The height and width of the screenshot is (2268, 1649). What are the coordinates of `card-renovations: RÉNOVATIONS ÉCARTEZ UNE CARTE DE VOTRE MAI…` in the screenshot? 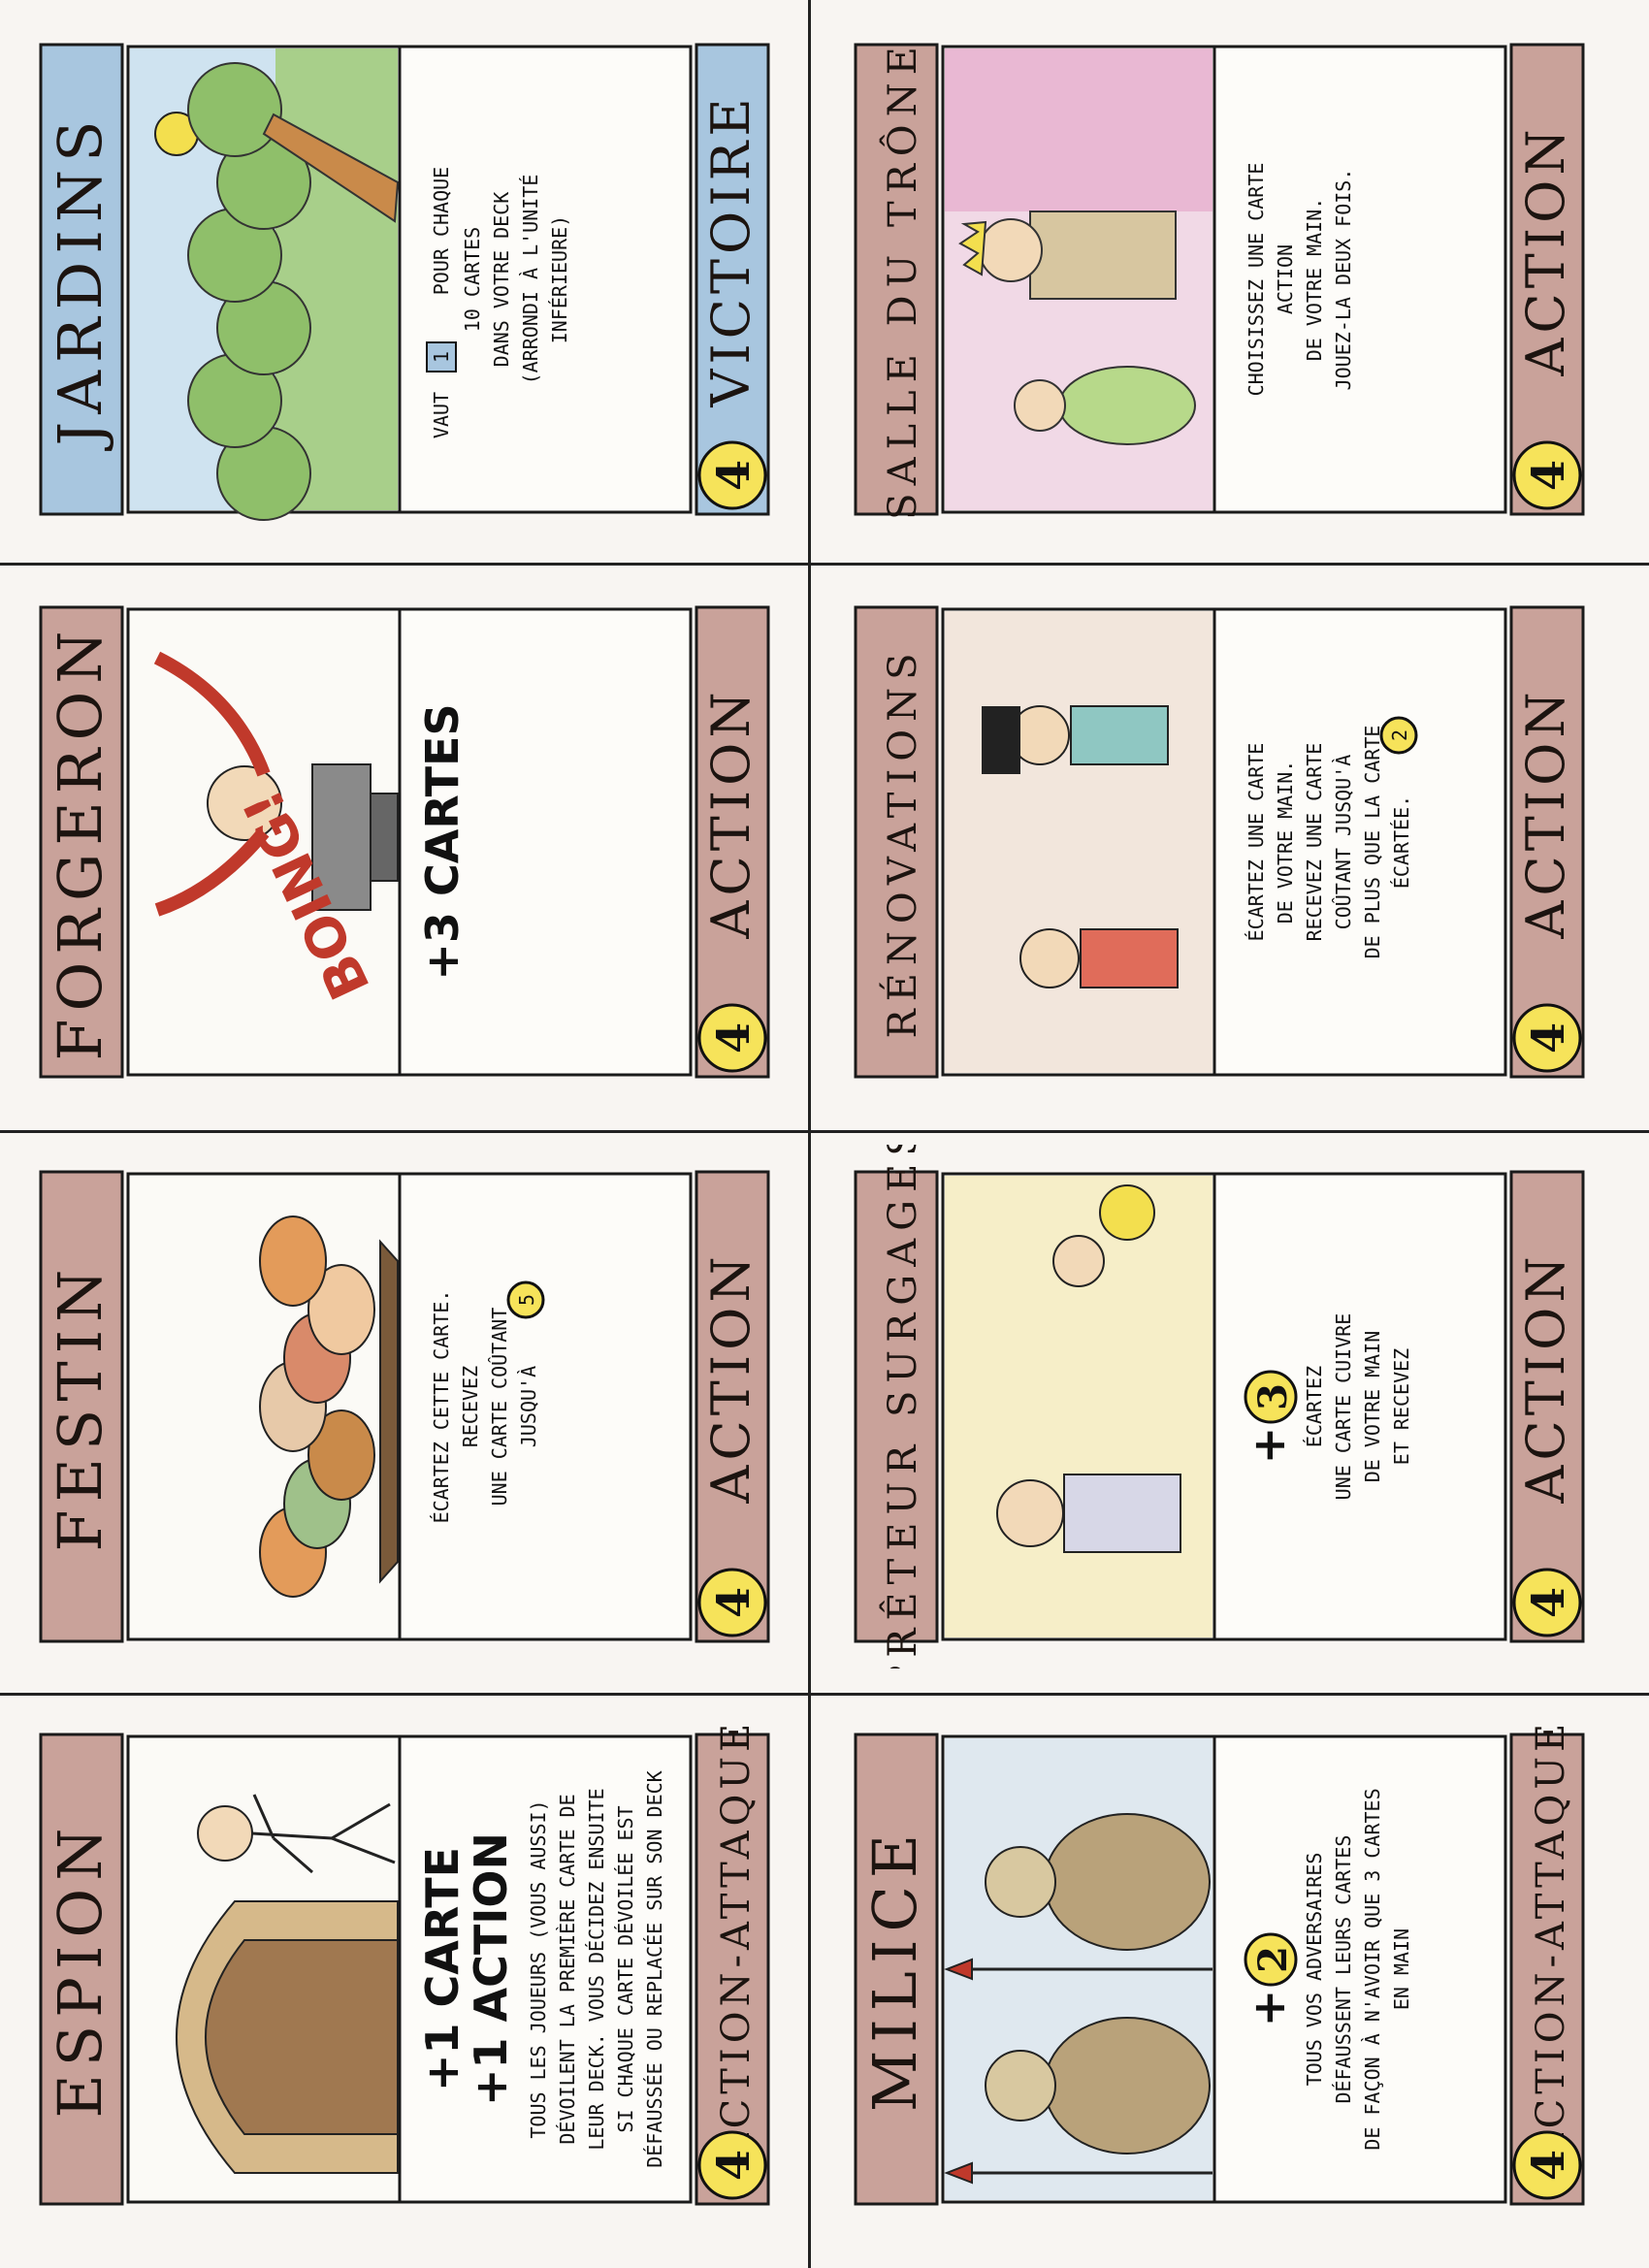 It's located at (1219, 842).